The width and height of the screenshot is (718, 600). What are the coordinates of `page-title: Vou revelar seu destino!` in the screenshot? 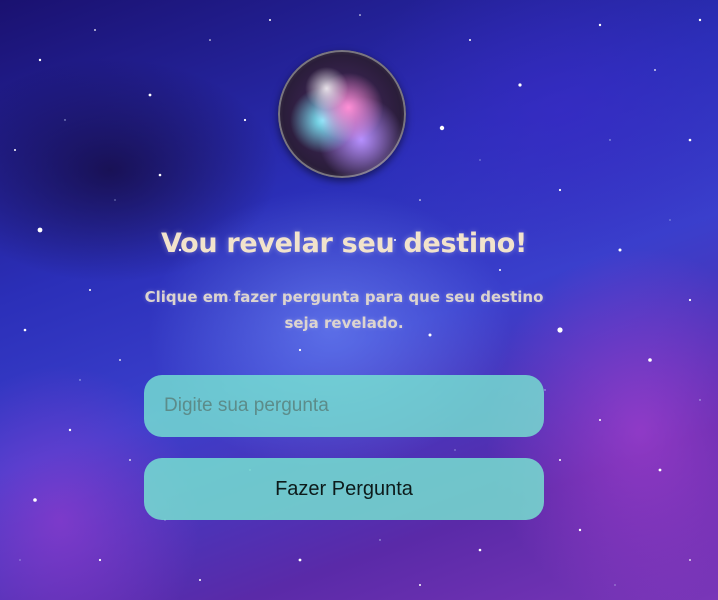 It's located at (344, 243).